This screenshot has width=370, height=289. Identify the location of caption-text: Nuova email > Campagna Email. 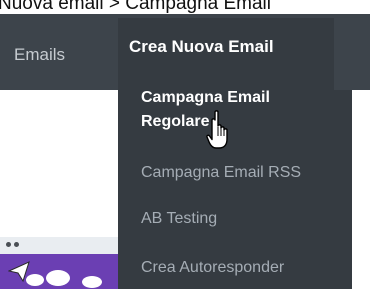
(135, 7).